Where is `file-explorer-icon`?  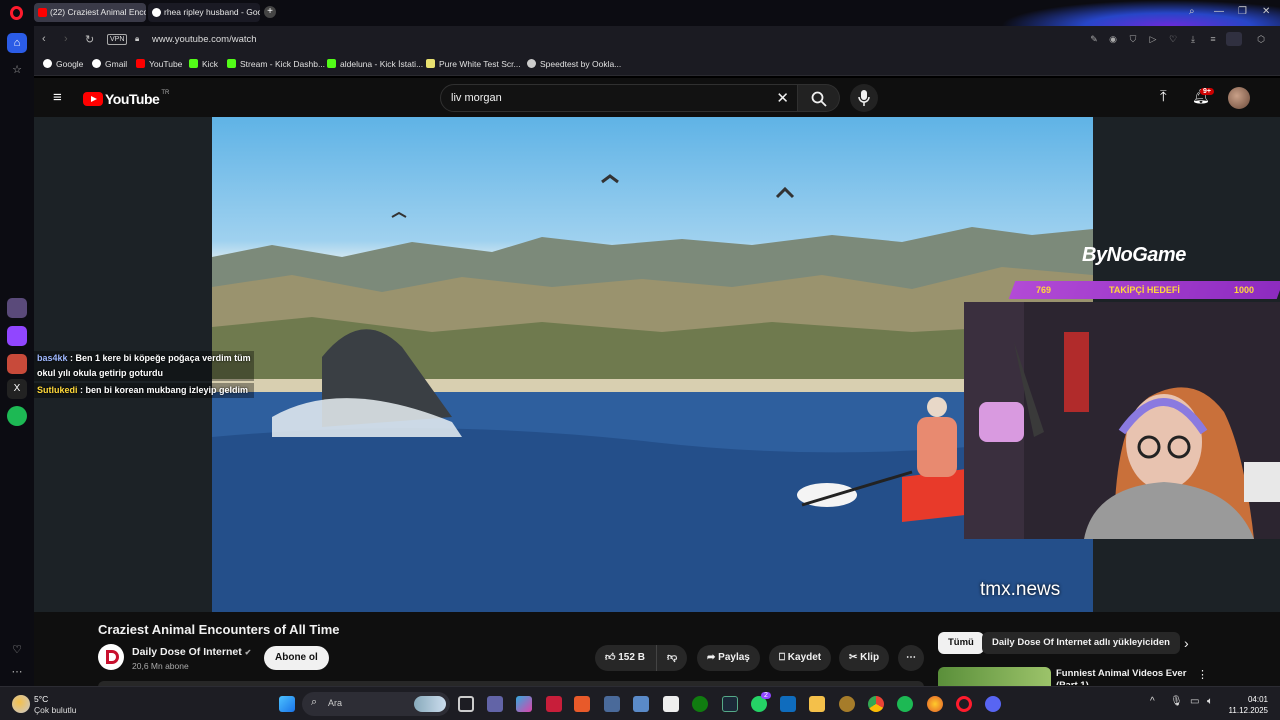
file-explorer-icon is located at coordinates (817, 704).